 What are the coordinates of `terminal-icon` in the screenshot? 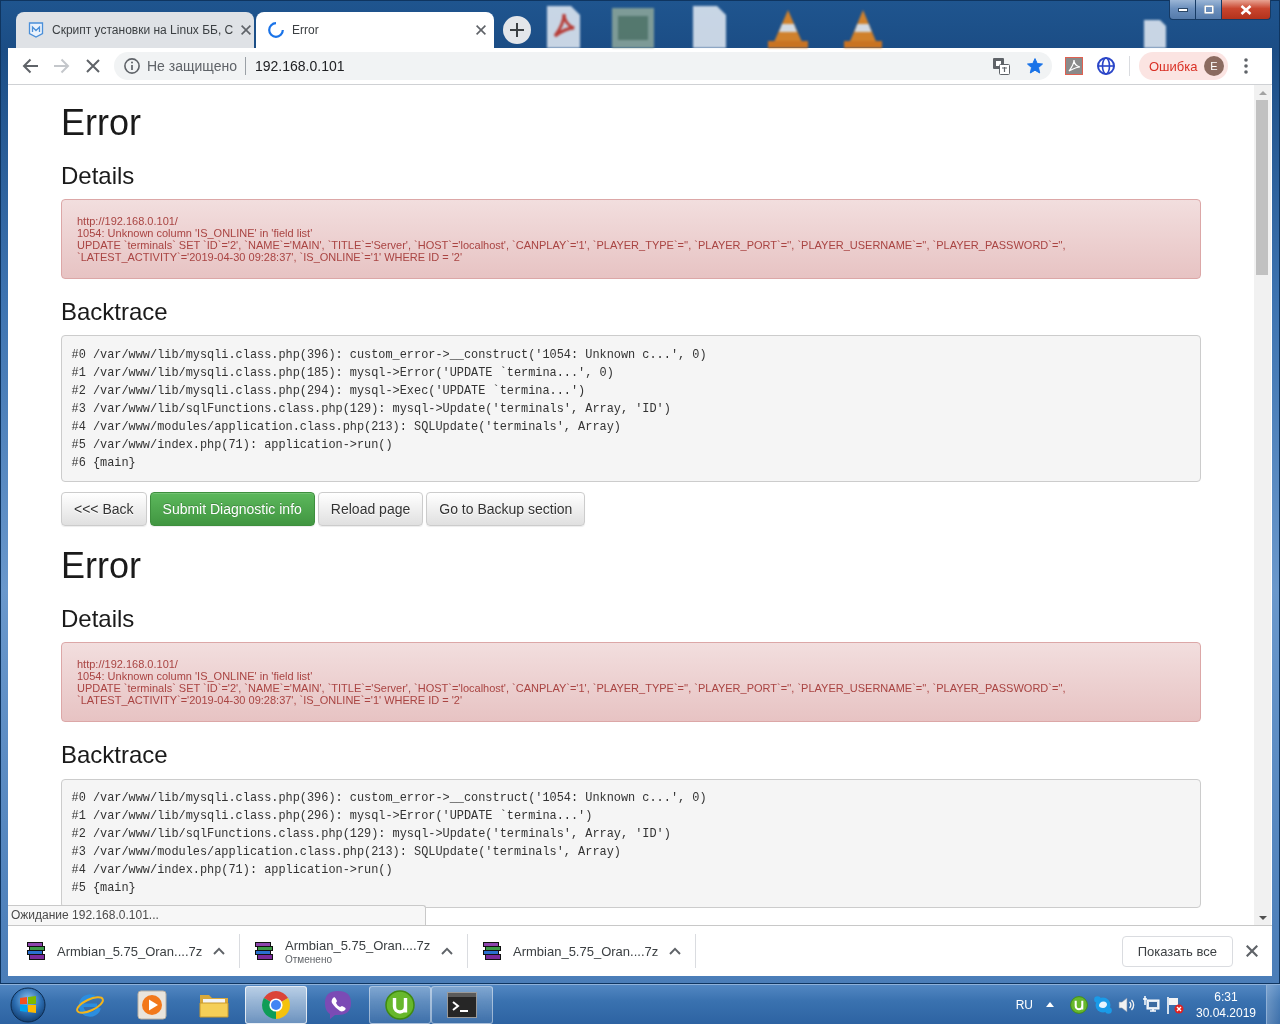 It's located at (462, 1004).